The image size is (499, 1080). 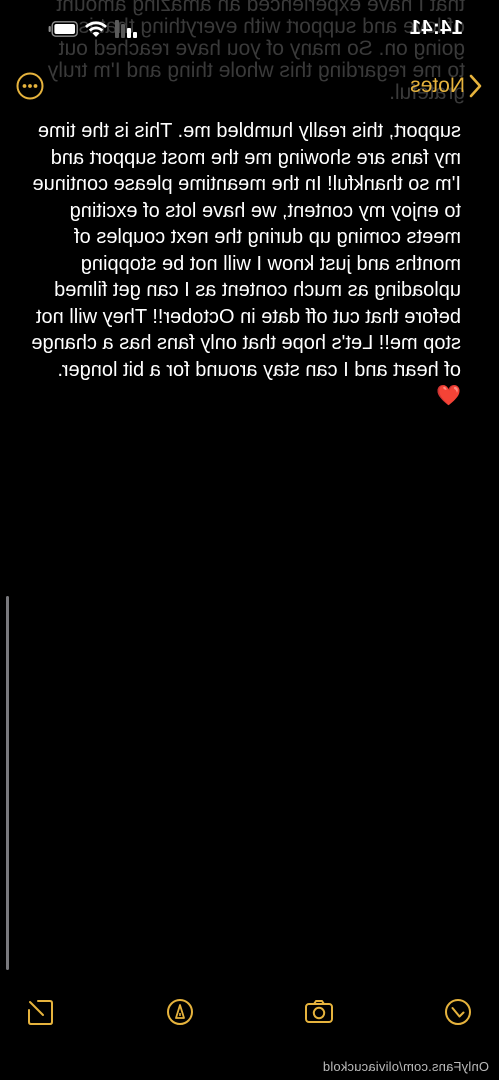 I want to click on bottom-toolbar, so click(x=249, y=1015).